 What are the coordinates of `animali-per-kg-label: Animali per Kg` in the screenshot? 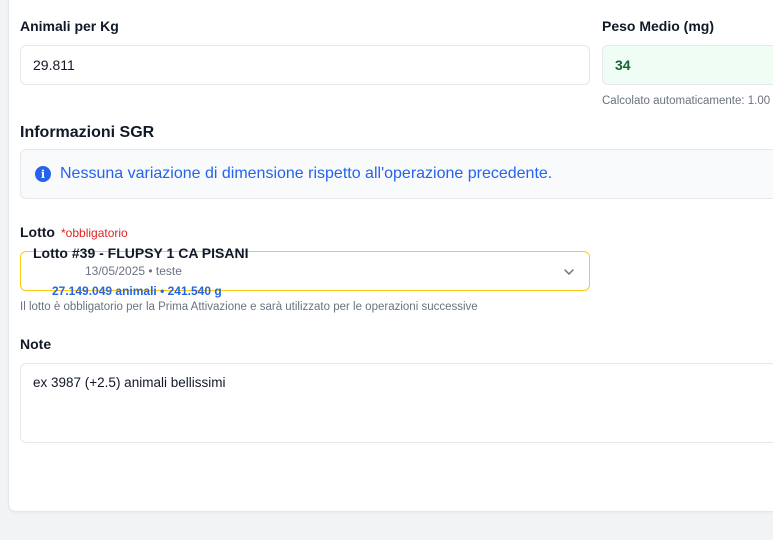 It's located at (69, 26).